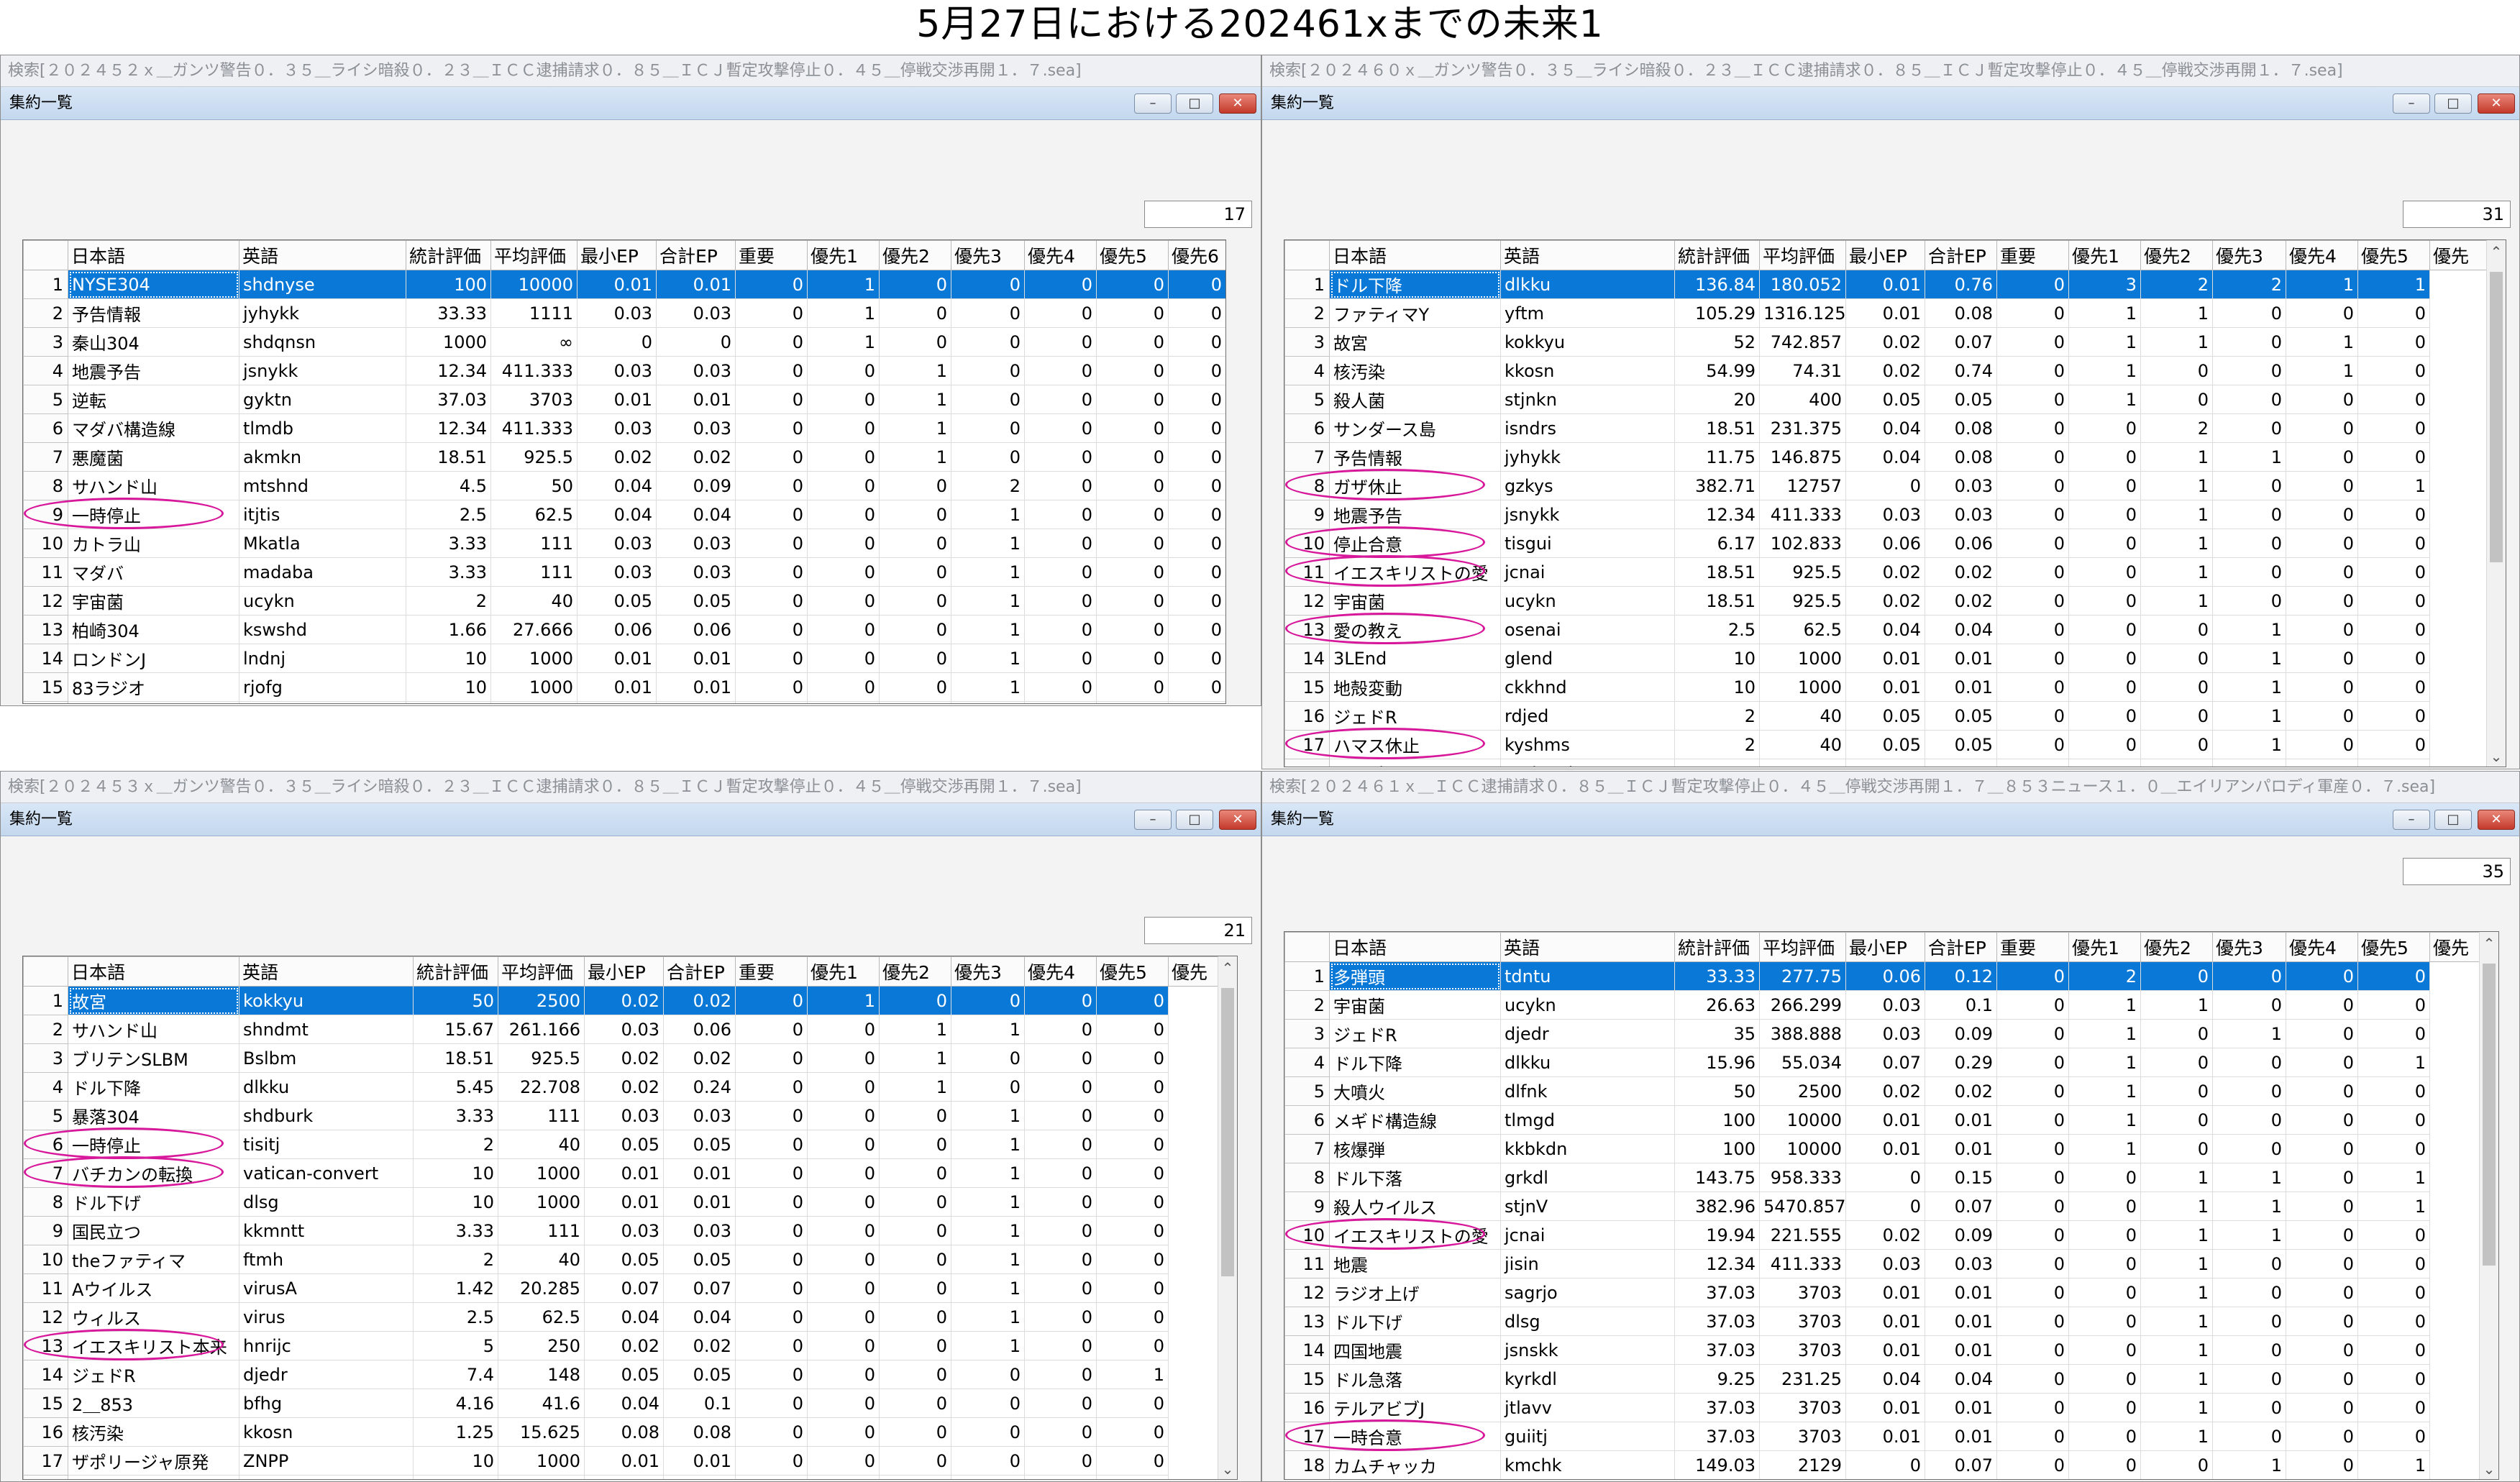 This screenshot has width=2520, height=1482. I want to click on window-titlebar: 集約一覧 – □ ✕, so click(1890, 103).